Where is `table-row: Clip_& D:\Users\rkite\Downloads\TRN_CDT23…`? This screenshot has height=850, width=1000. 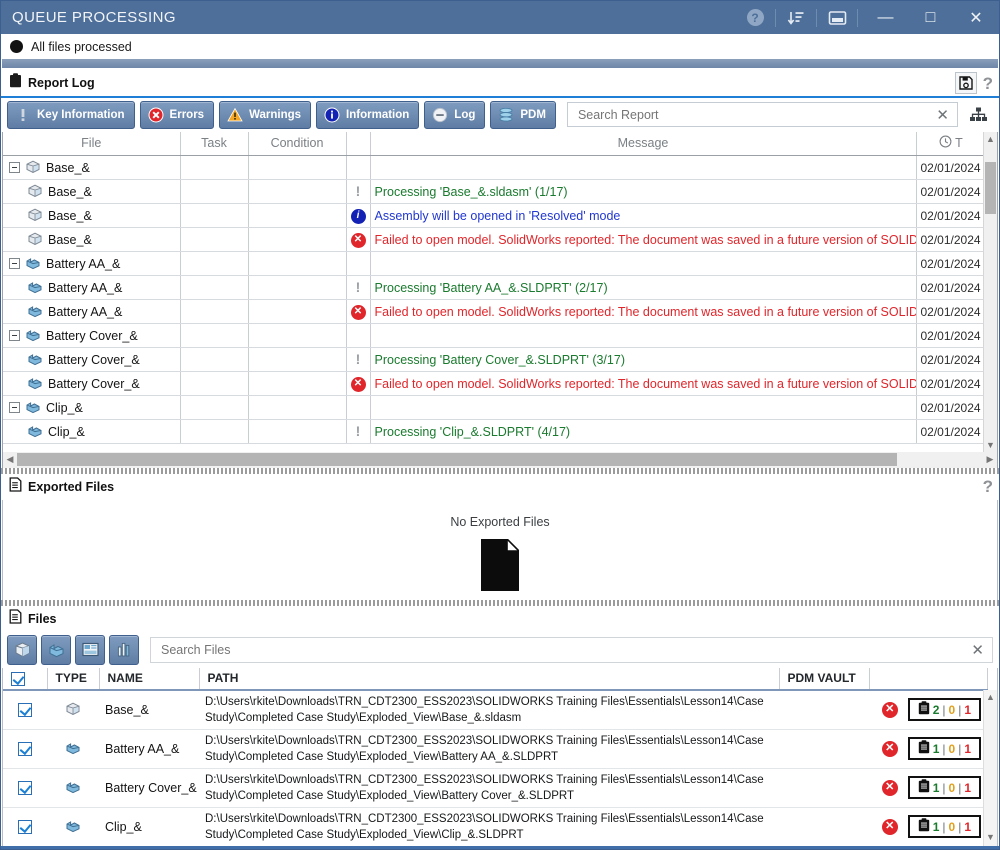
table-row: Clip_& D:\Users\rkite\Downloads\TRN_CDT23… is located at coordinates (495, 826).